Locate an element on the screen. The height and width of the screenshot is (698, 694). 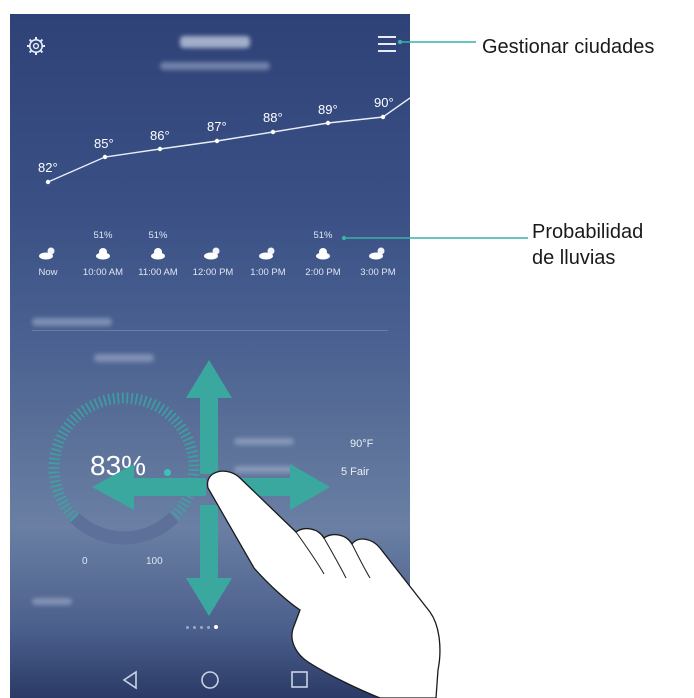
annotation-leader-lines is located at coordinates (436, 140).